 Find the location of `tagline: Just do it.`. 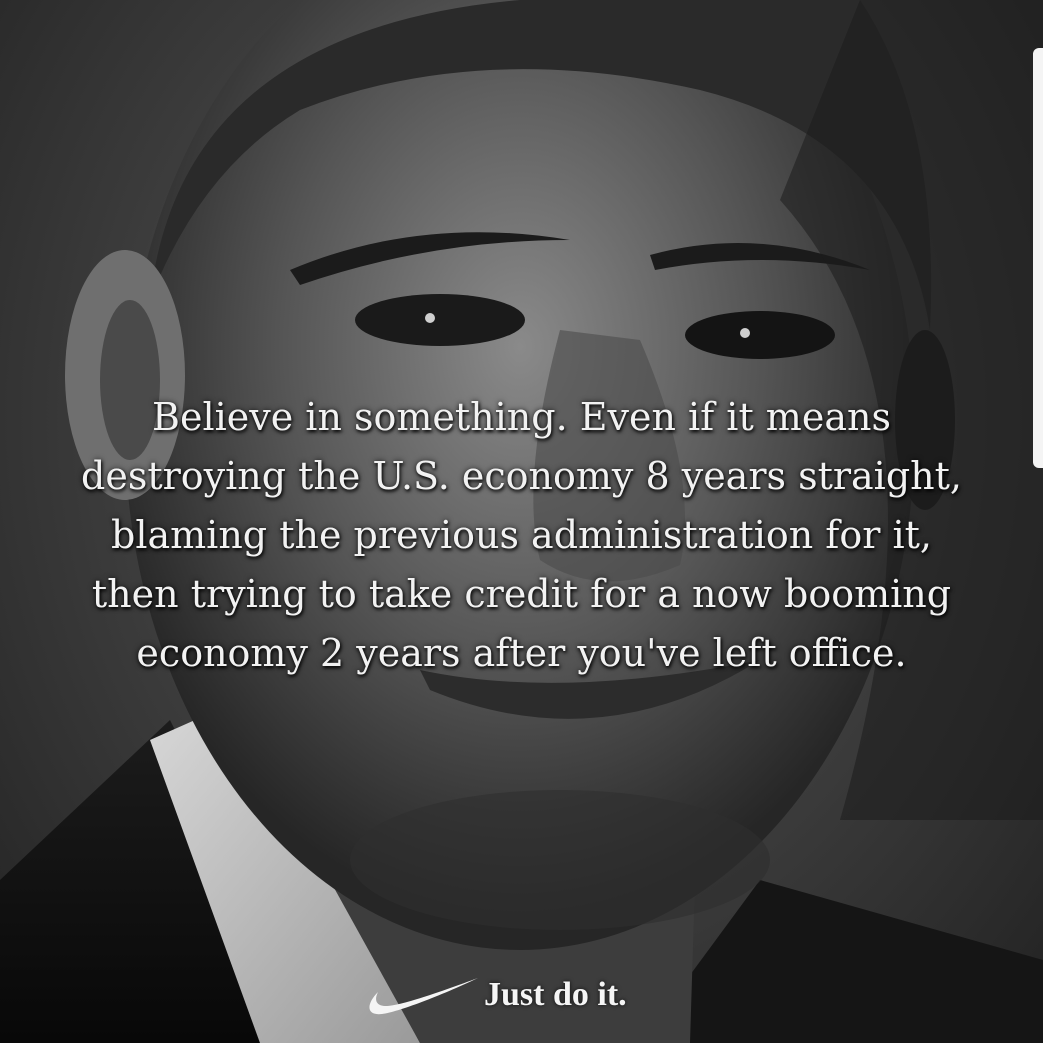

tagline: Just do it. is located at coordinates (555, 994).